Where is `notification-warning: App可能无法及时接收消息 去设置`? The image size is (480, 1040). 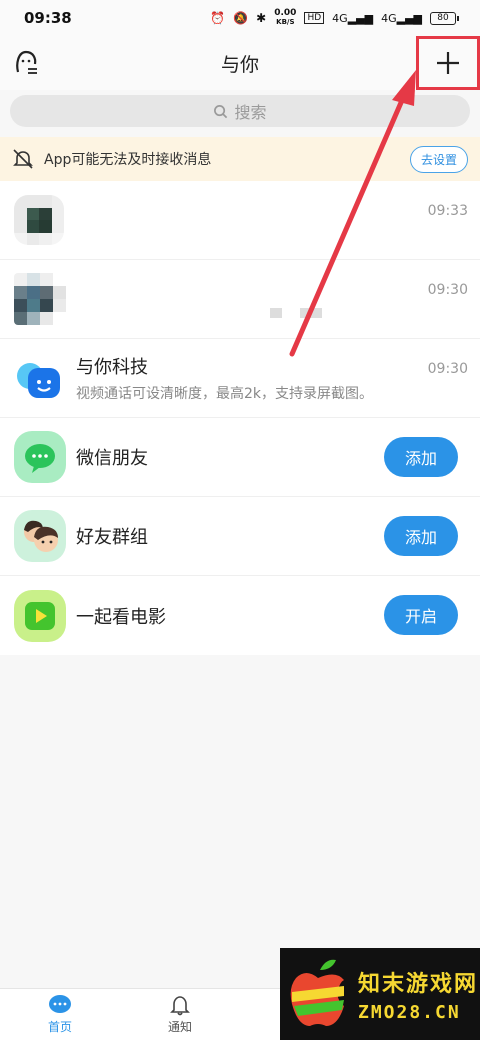 notification-warning: App可能无法及时接收消息 去设置 is located at coordinates (240, 159).